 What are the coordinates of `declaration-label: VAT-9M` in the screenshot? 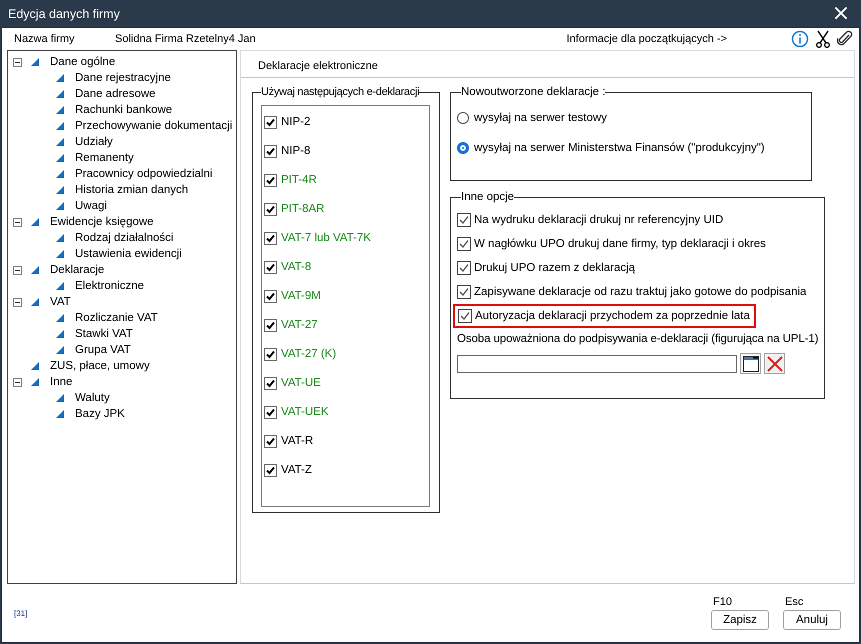 It's located at (301, 296).